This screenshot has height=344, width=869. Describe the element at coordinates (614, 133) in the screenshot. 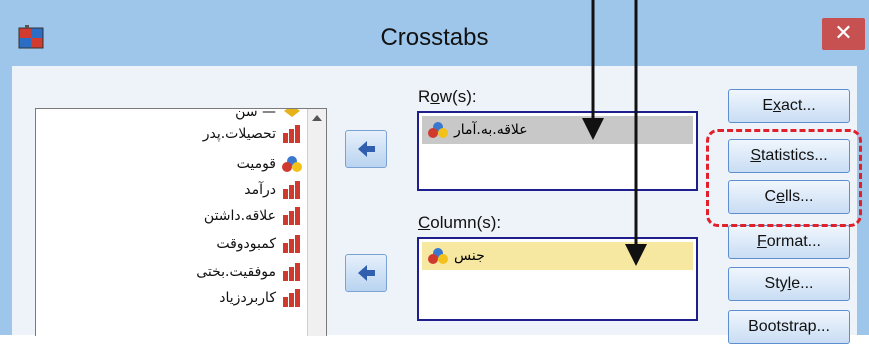

I see `annotation-arrows` at that location.